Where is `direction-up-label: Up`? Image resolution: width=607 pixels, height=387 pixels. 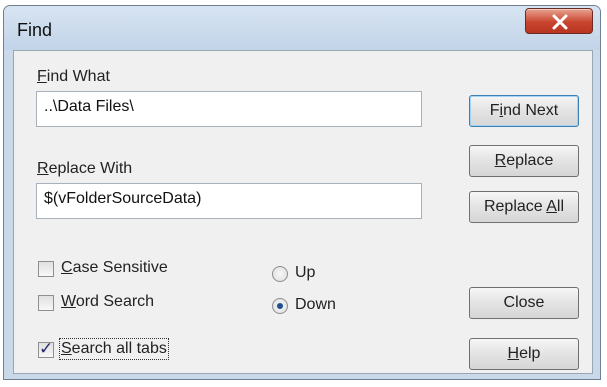 direction-up-label: Up is located at coordinates (305, 273).